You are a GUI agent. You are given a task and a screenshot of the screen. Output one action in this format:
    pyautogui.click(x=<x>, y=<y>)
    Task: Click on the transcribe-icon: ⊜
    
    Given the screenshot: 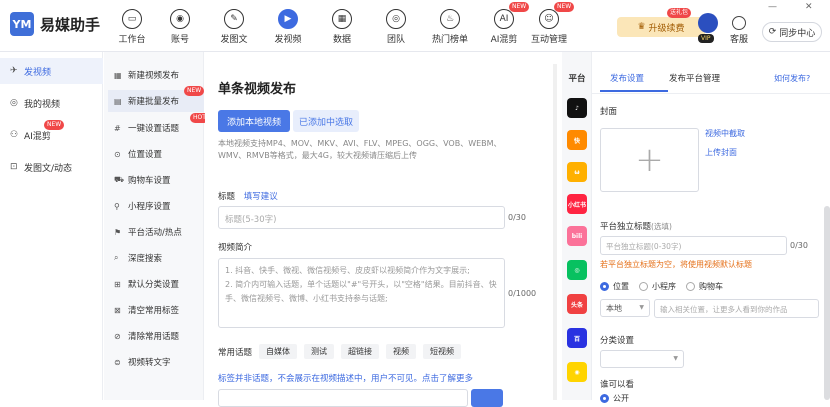 What is the action you would take?
    pyautogui.click(x=117, y=362)
    